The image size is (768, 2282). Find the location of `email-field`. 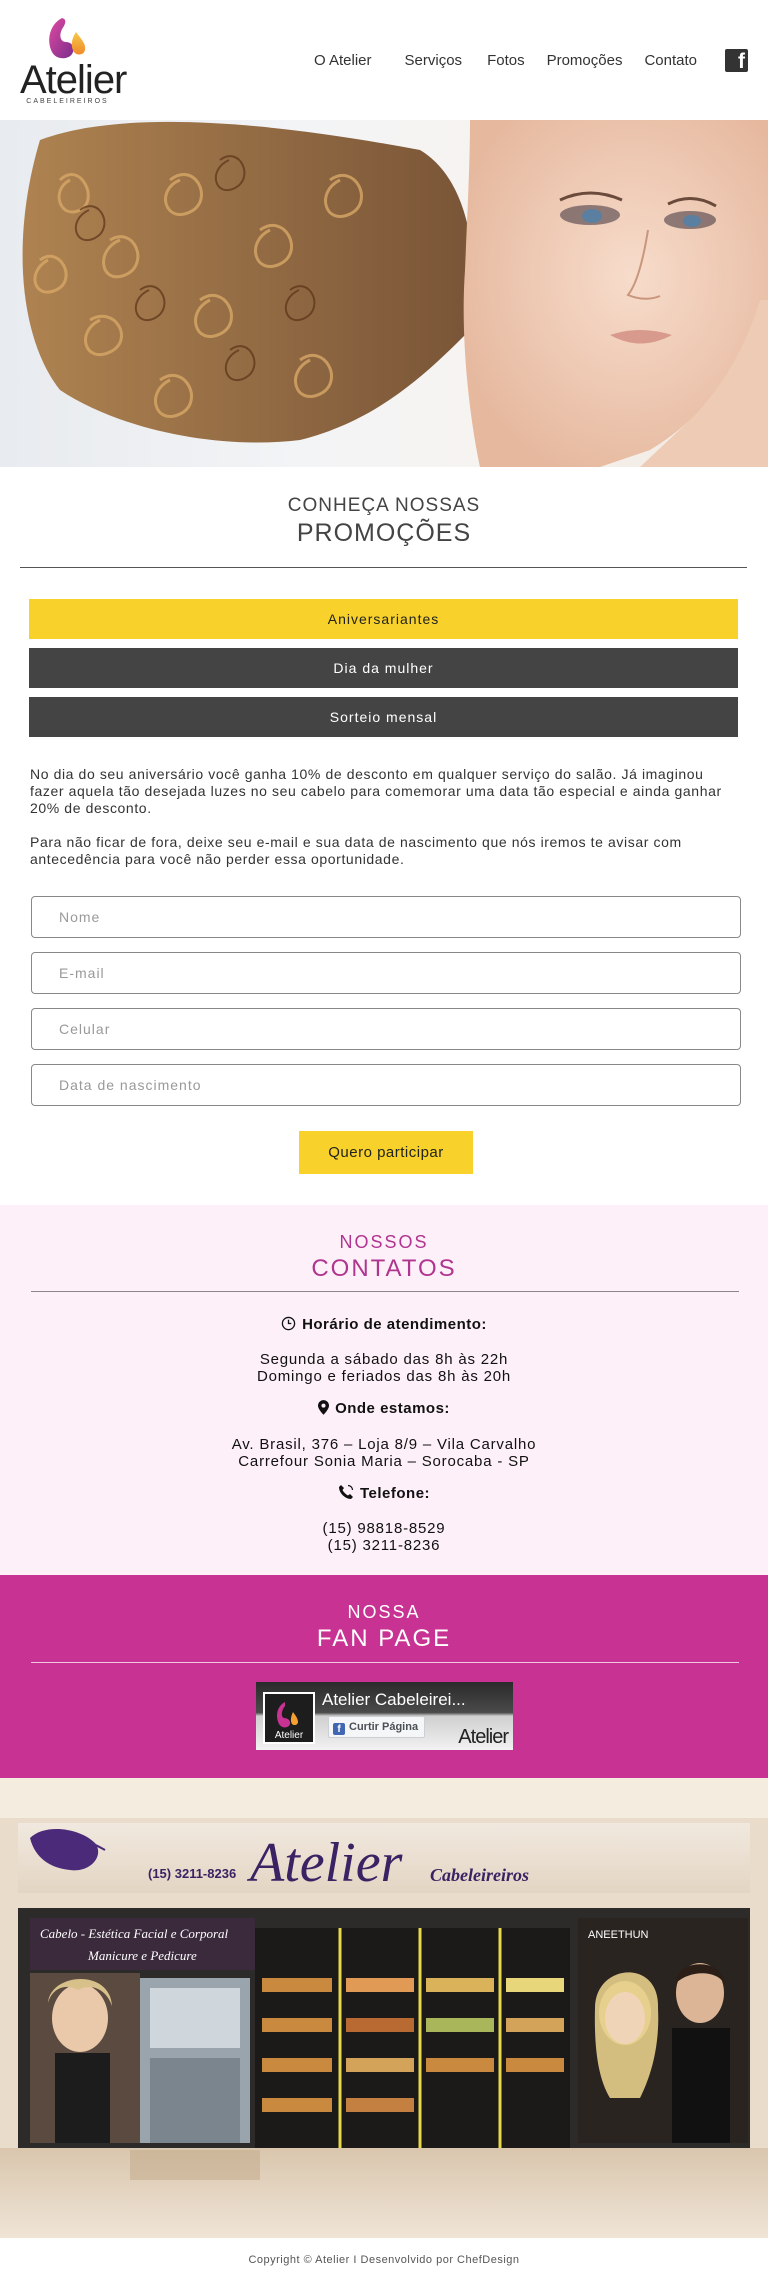

email-field is located at coordinates (386, 973).